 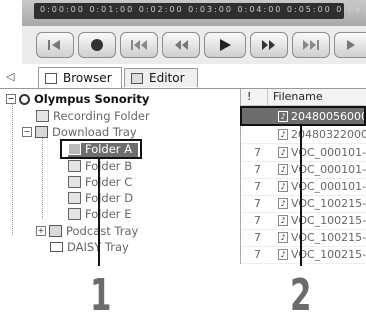 I want to click on previous-icon, so click(x=139, y=45).